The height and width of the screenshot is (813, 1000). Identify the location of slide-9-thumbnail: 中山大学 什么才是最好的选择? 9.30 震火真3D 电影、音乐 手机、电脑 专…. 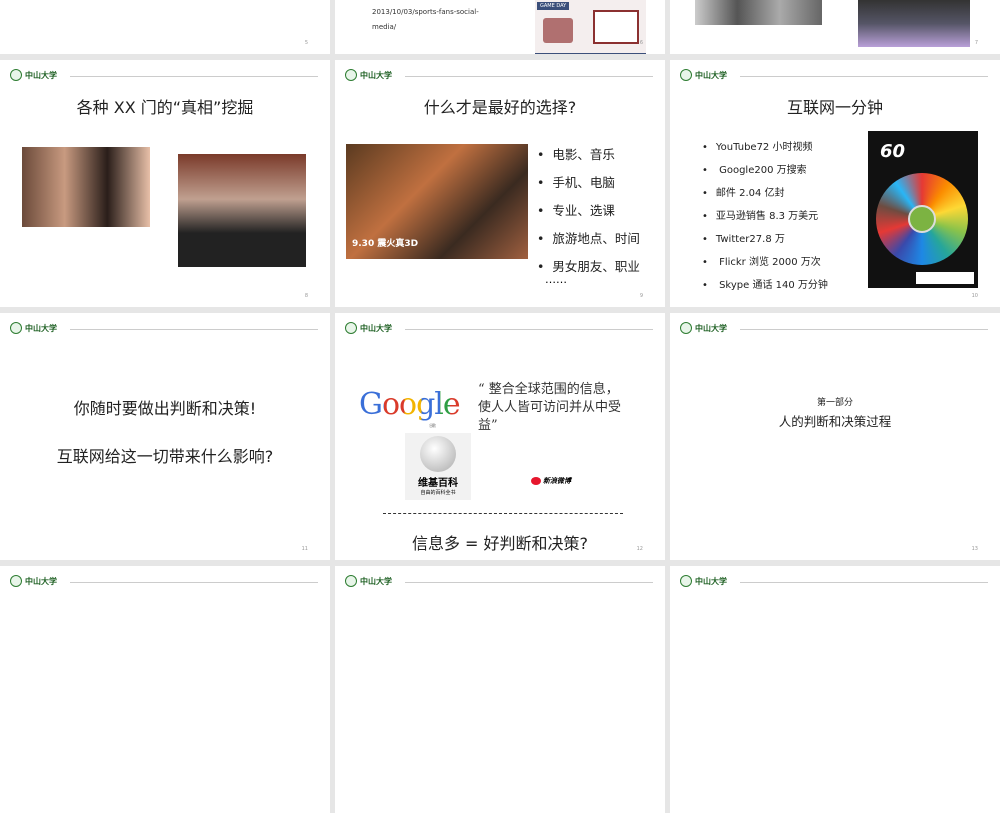
(500, 183).